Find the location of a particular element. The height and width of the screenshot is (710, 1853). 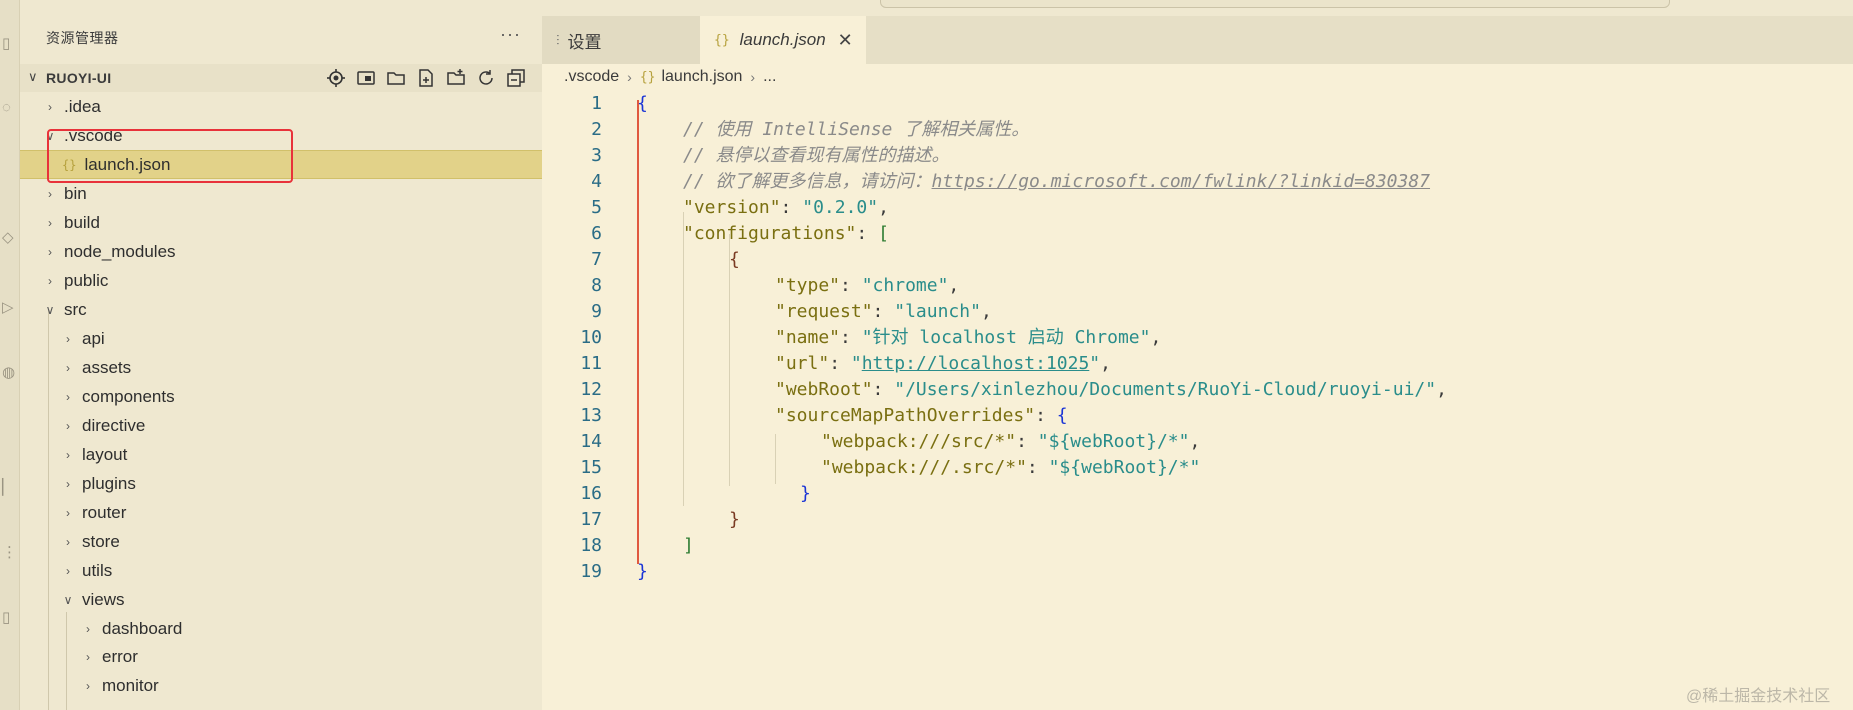

docker-activity-icon: ⋮ is located at coordinates (9, 552).